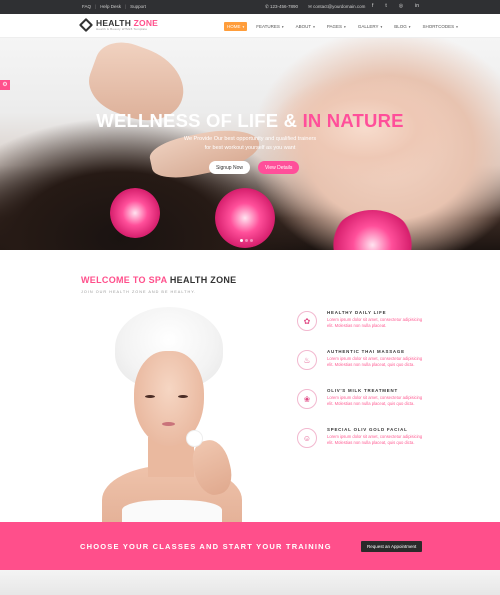  What do you see at coordinates (353, 120) in the screenshot?
I see `hero-title-accent: IN NATURE` at bounding box center [353, 120].